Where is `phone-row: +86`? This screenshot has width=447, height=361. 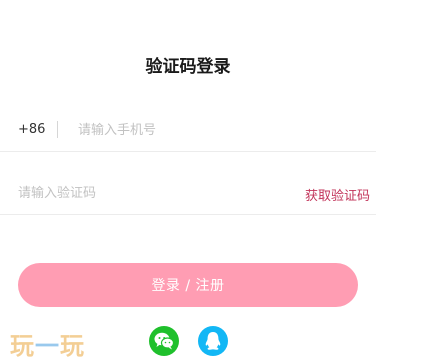 phone-row: +86 is located at coordinates (188, 131).